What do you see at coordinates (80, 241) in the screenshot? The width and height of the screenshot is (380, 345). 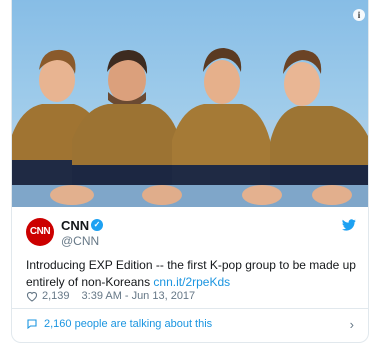 I see `author-handle: @CNN` at bounding box center [80, 241].